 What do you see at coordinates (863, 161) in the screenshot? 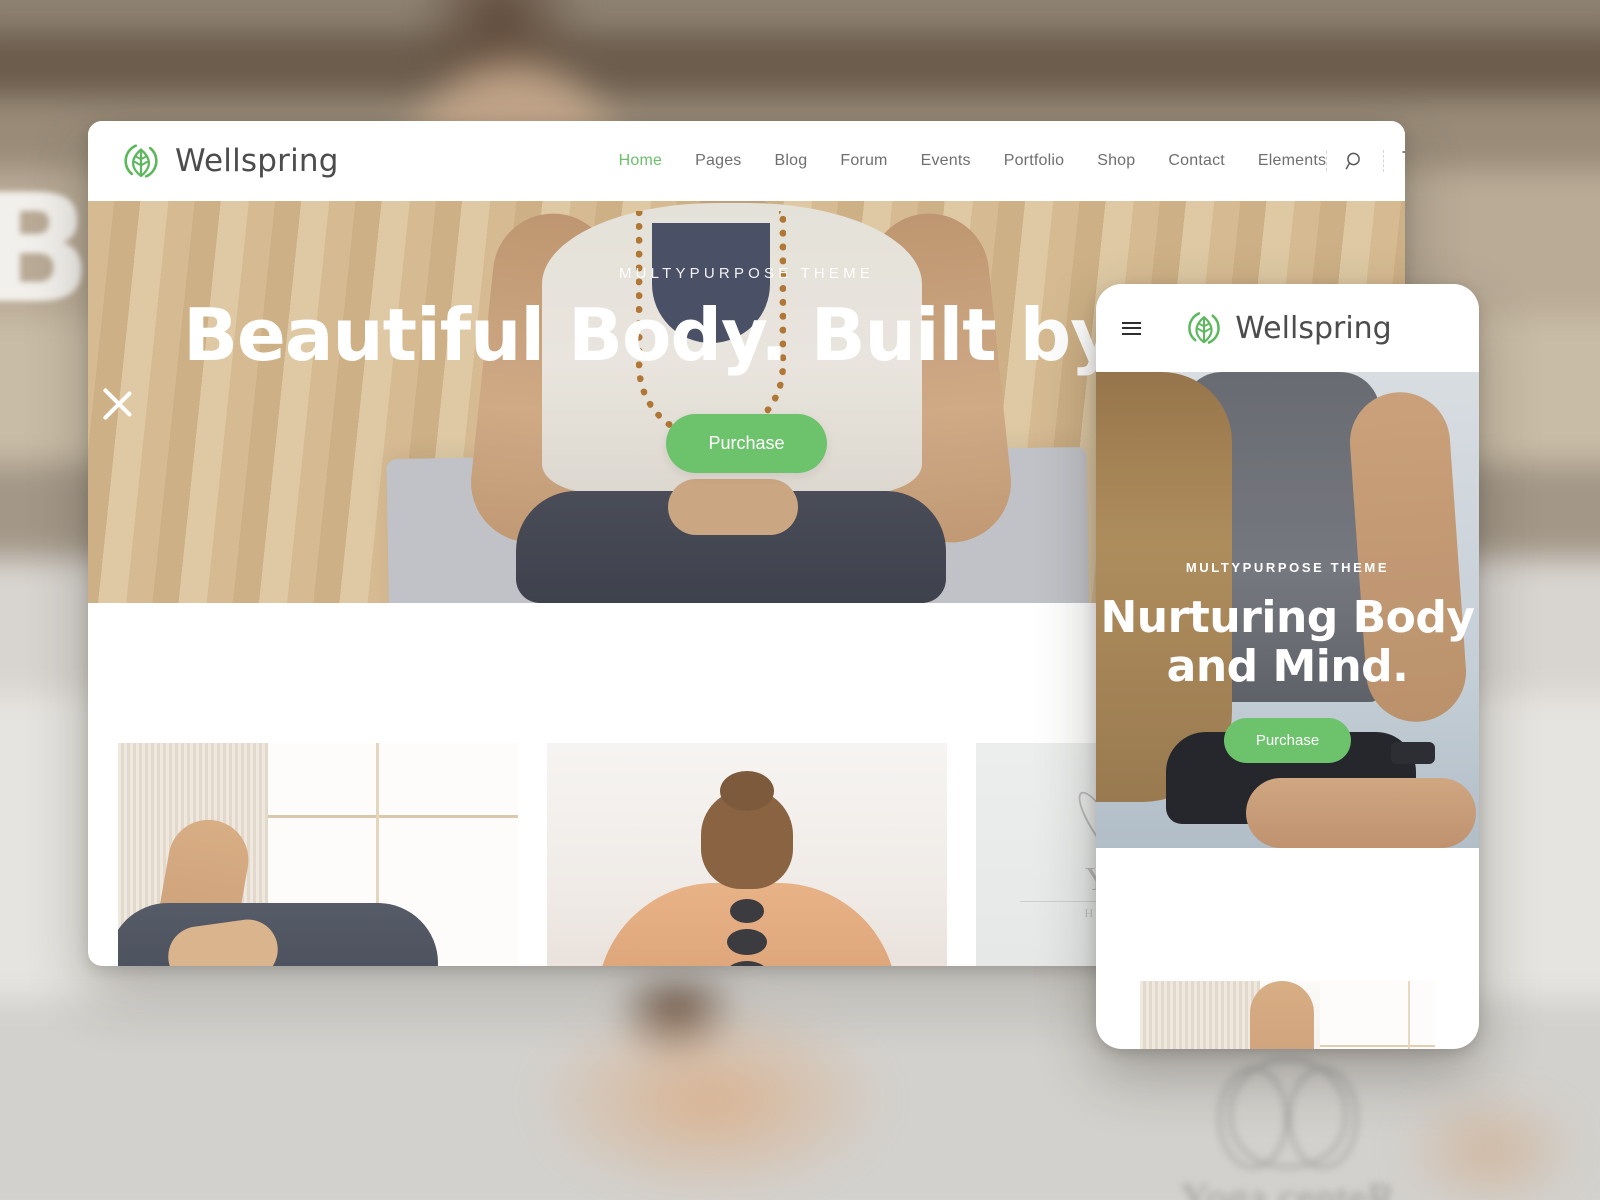
I see `nav-item-forum: Forum` at bounding box center [863, 161].